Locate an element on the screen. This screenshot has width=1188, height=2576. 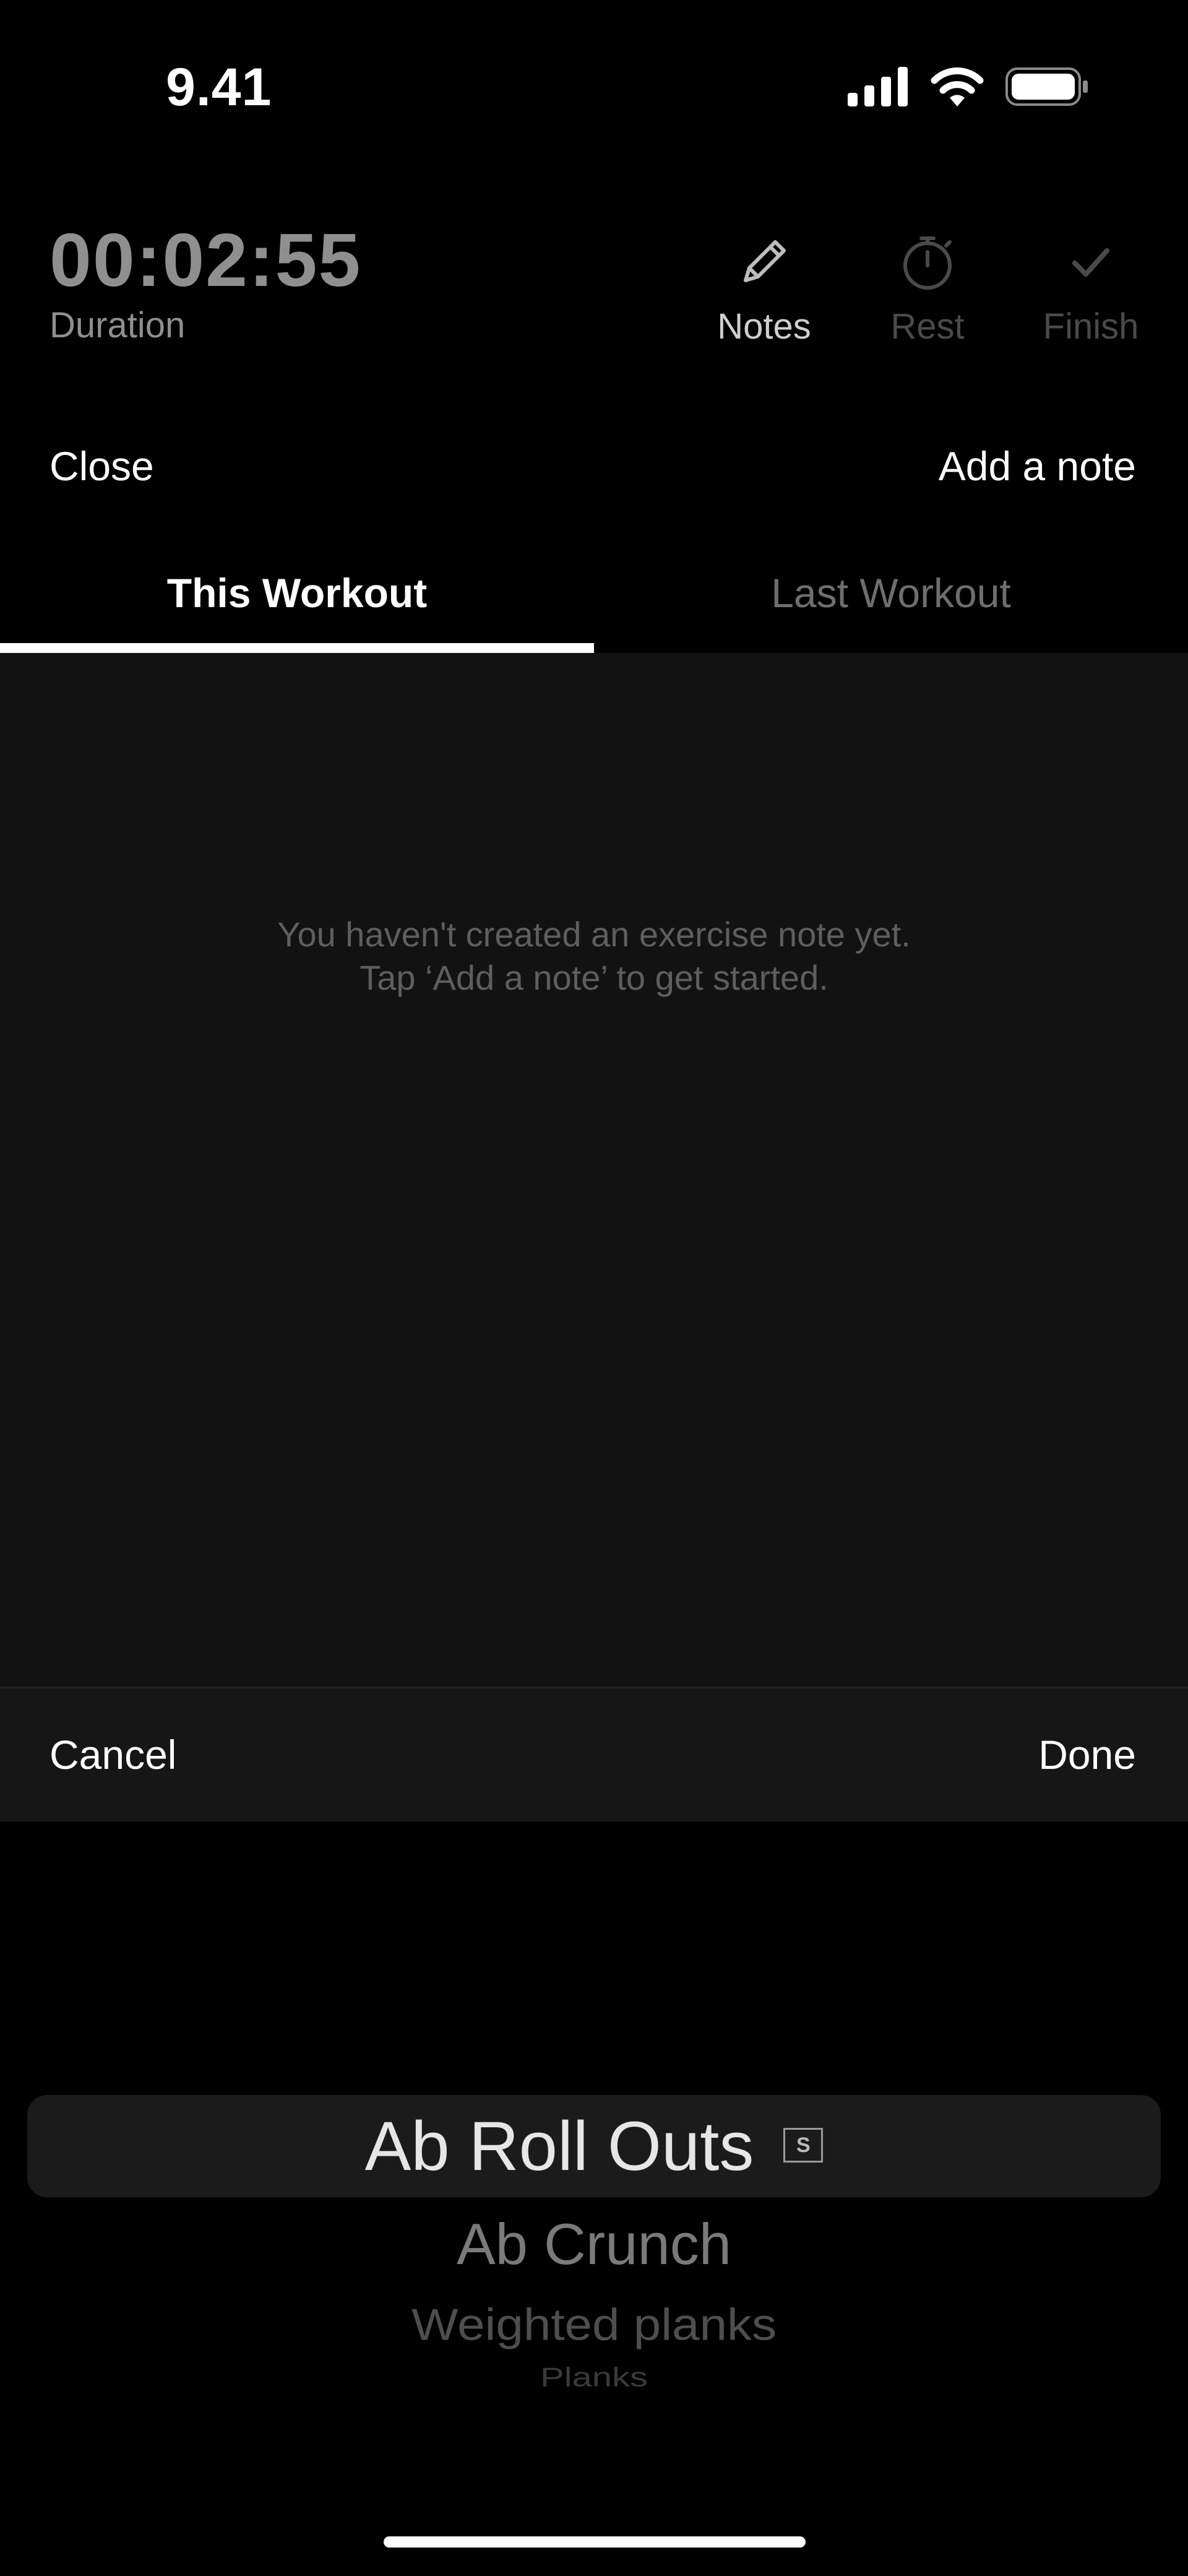
status-icons is located at coordinates (968, 88).